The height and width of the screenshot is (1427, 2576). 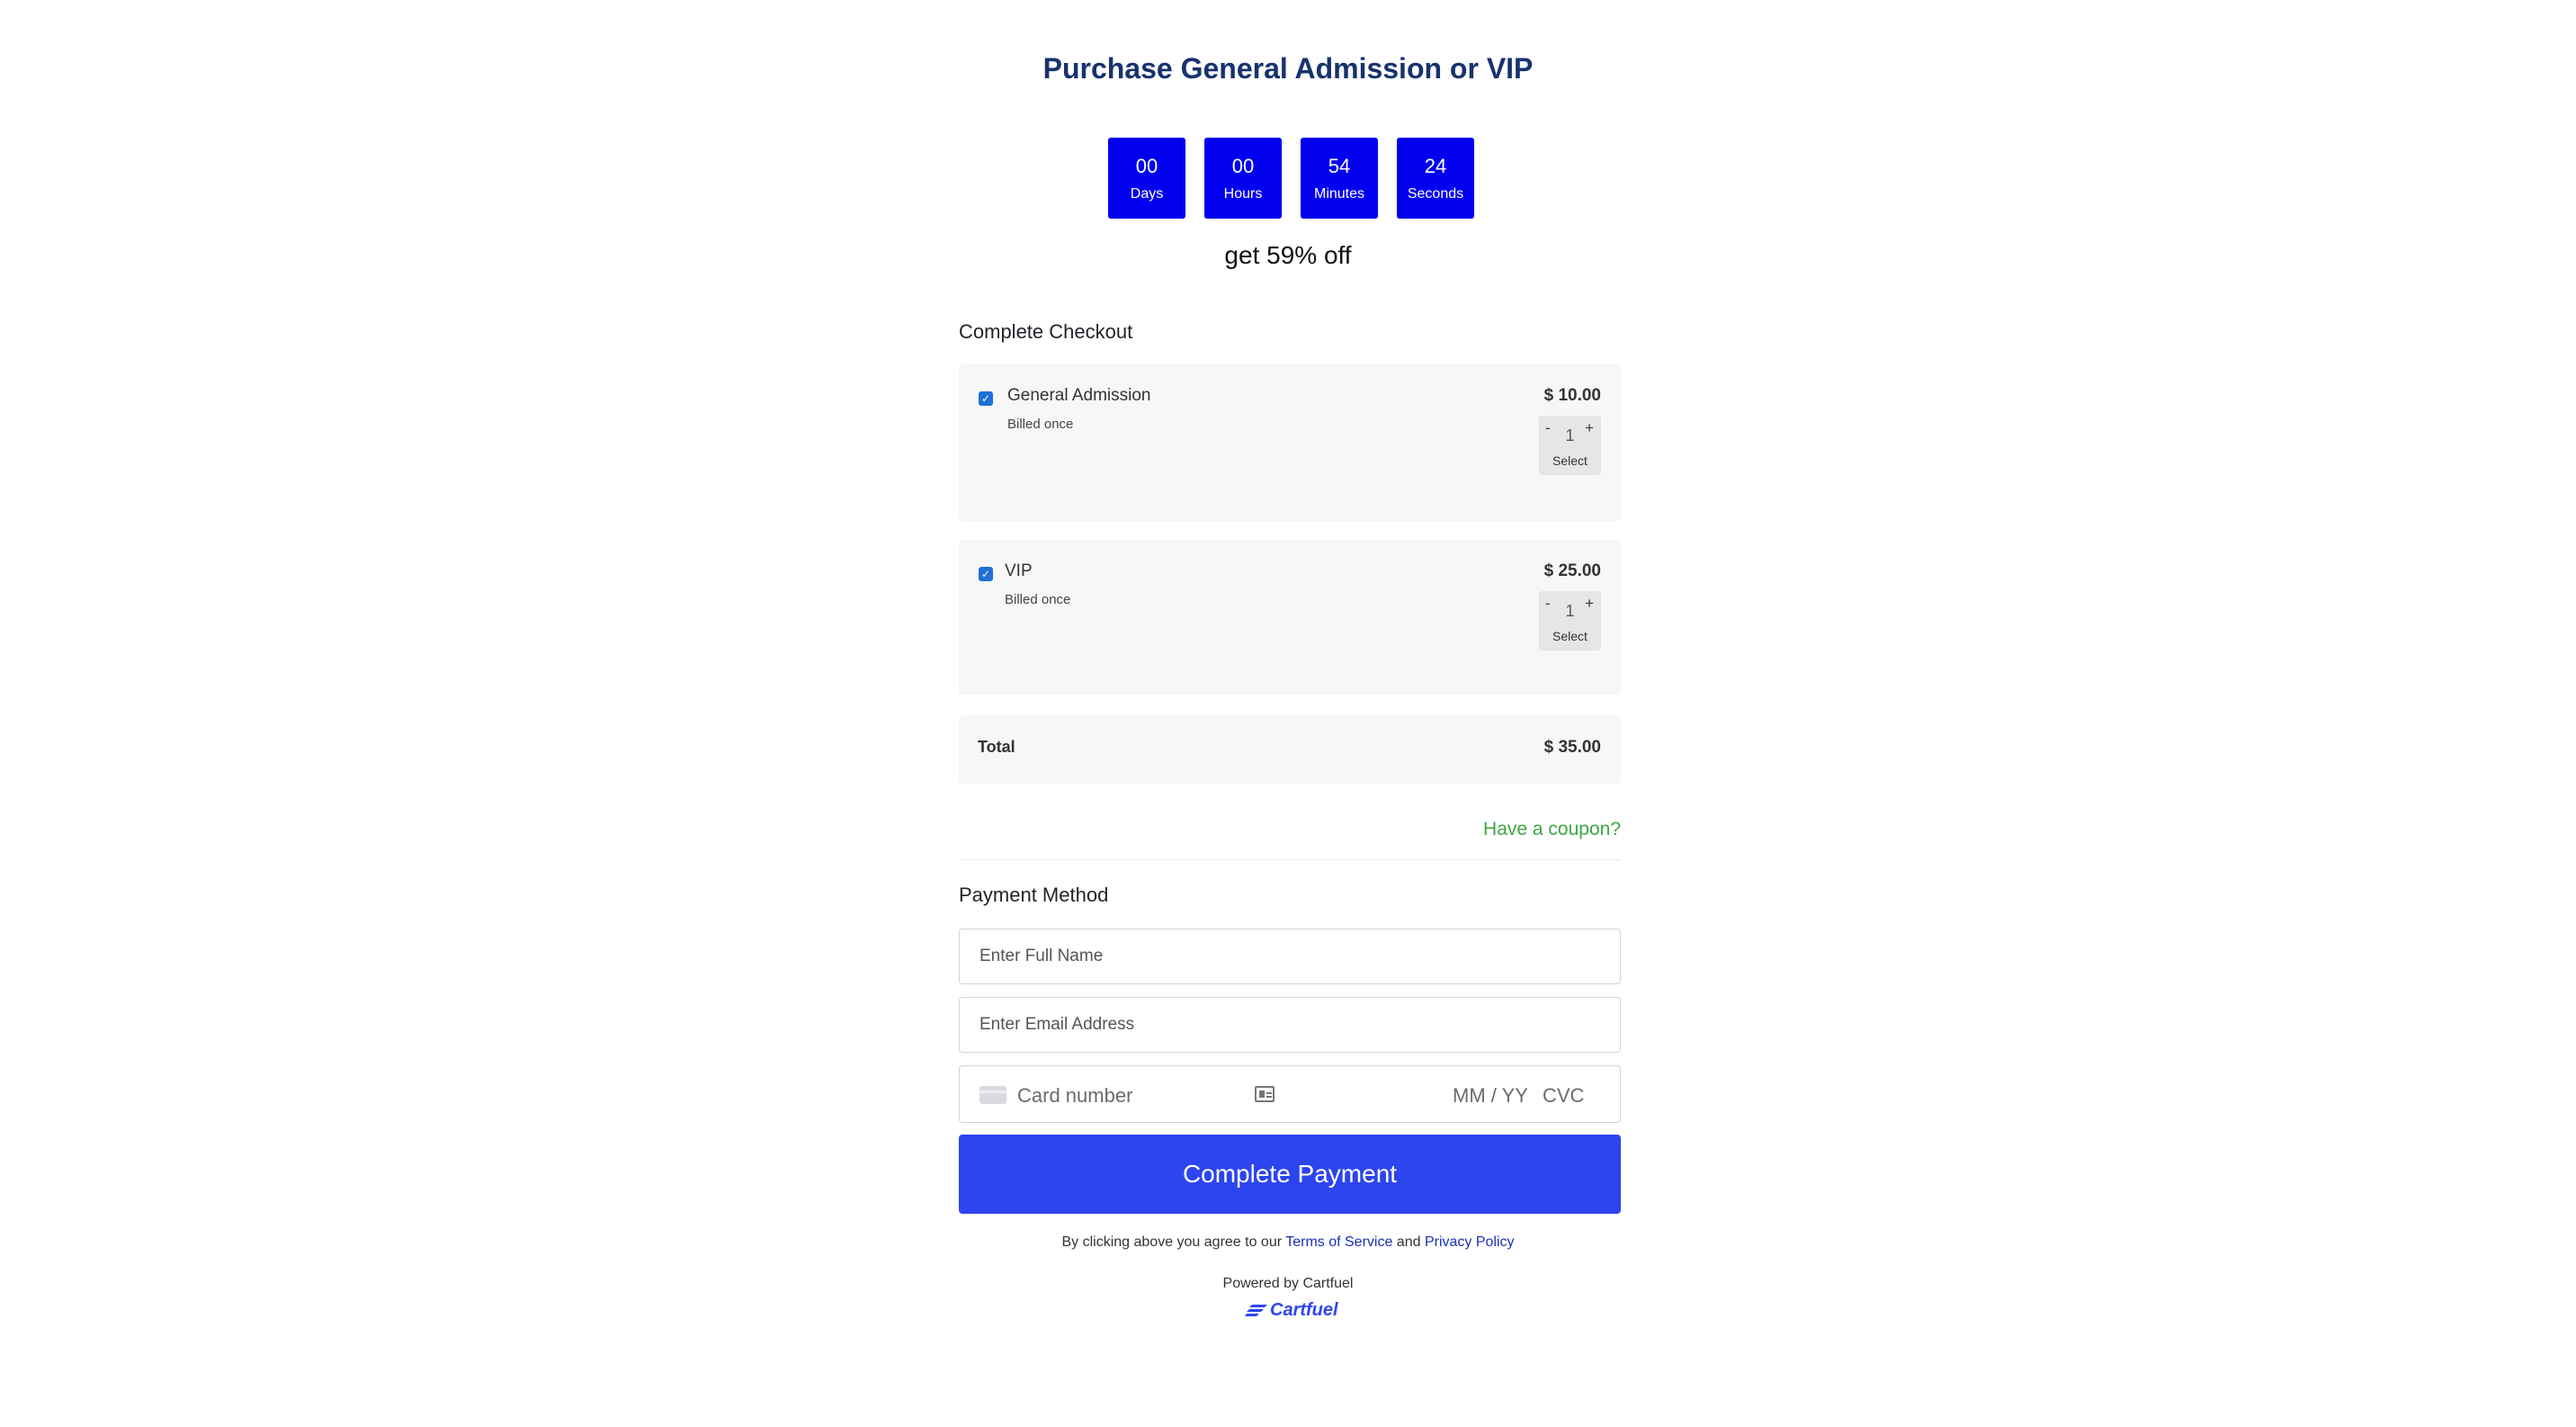 What do you see at coordinates (1338, 1242) in the screenshot?
I see `terms-of-service-link: Terms of Service` at bounding box center [1338, 1242].